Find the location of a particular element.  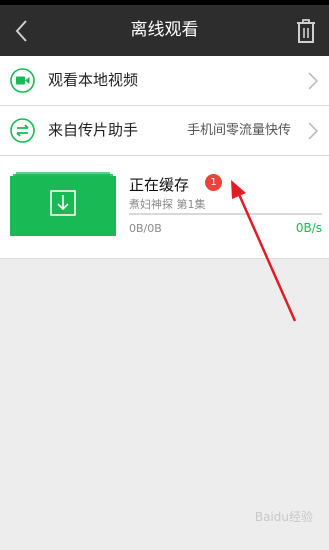

count-badge: 1 is located at coordinates (213, 182).